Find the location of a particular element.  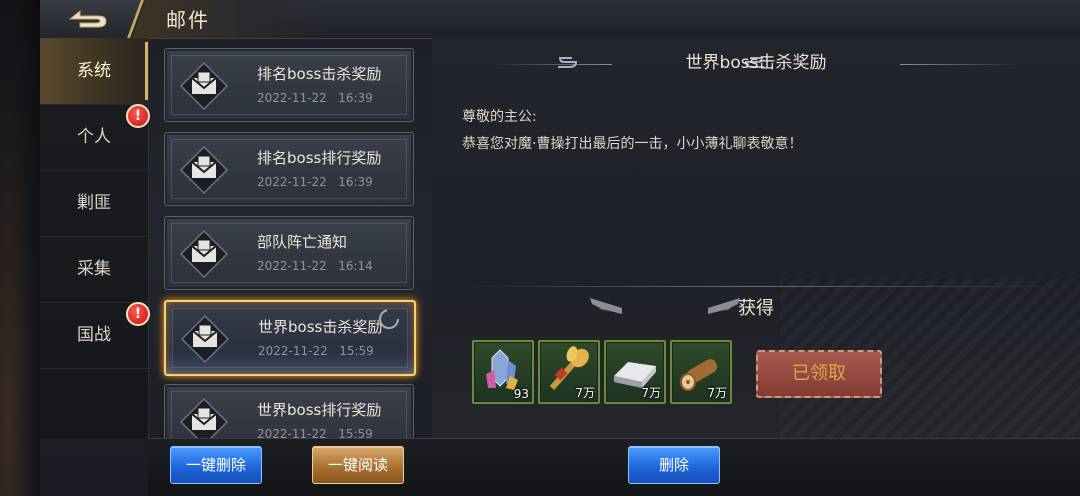

back-arrow-icon is located at coordinates (87, 18).